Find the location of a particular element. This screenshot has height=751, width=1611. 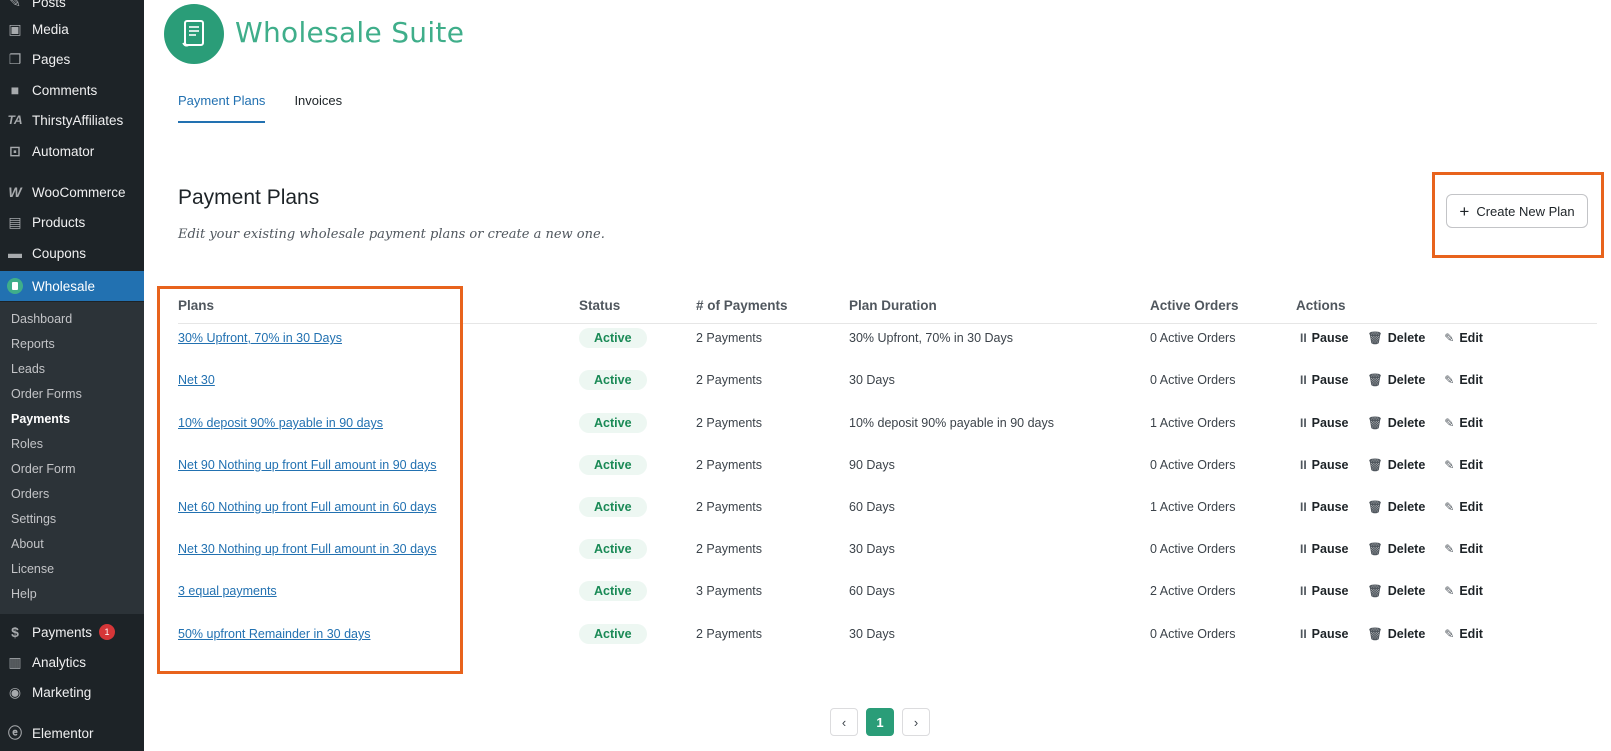

submenu-roles: Roles is located at coordinates (27, 444).